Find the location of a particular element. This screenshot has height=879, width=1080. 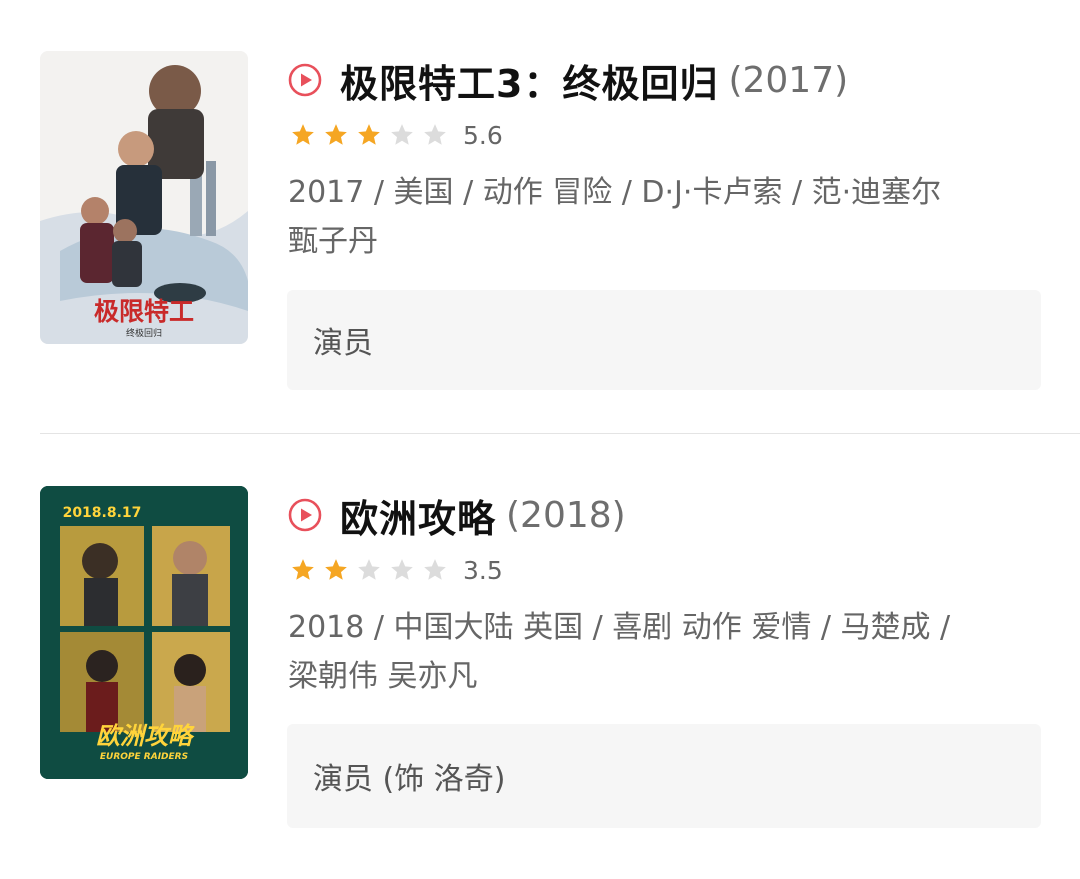

movie-poster: 极限特工 终极回归 is located at coordinates (144, 197).